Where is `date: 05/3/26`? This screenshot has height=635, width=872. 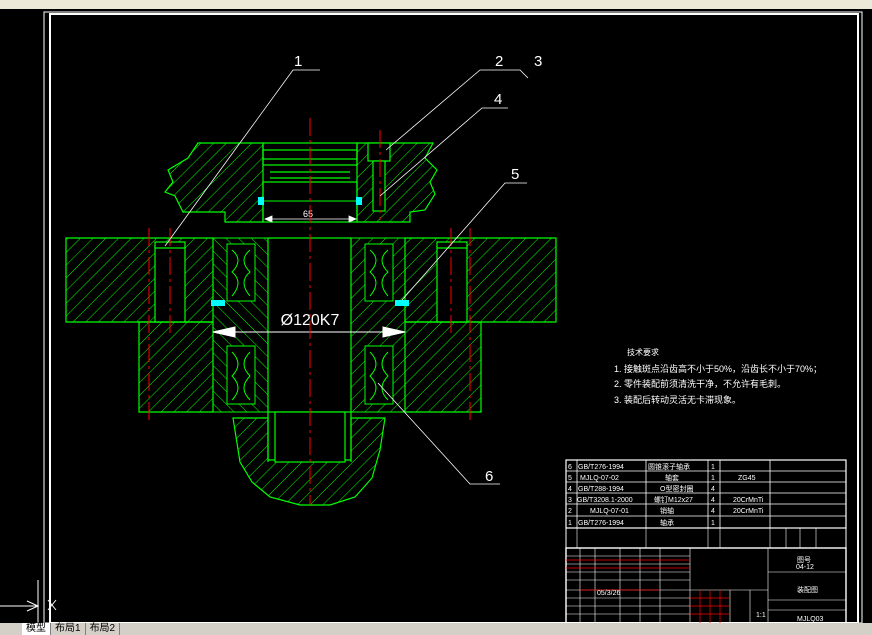
date: 05/3/26 is located at coordinates (608, 593).